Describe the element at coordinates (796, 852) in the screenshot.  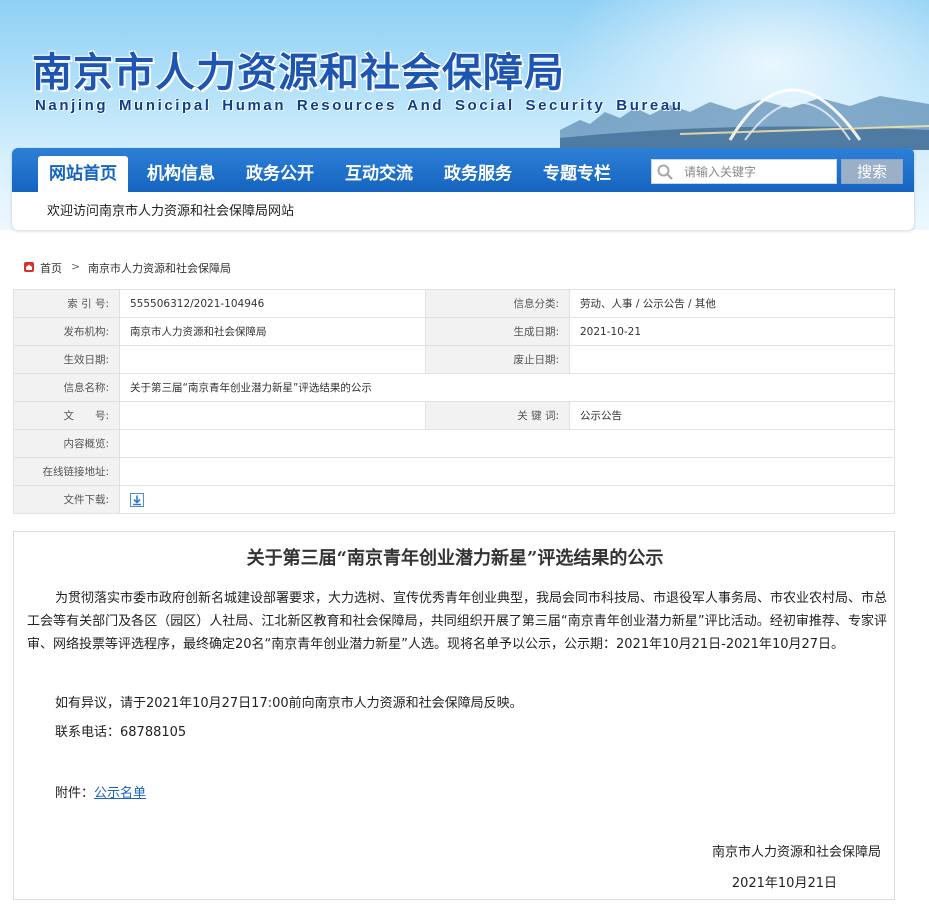
I see `signature-organization: 南京市人力资源和社会保障局` at that location.